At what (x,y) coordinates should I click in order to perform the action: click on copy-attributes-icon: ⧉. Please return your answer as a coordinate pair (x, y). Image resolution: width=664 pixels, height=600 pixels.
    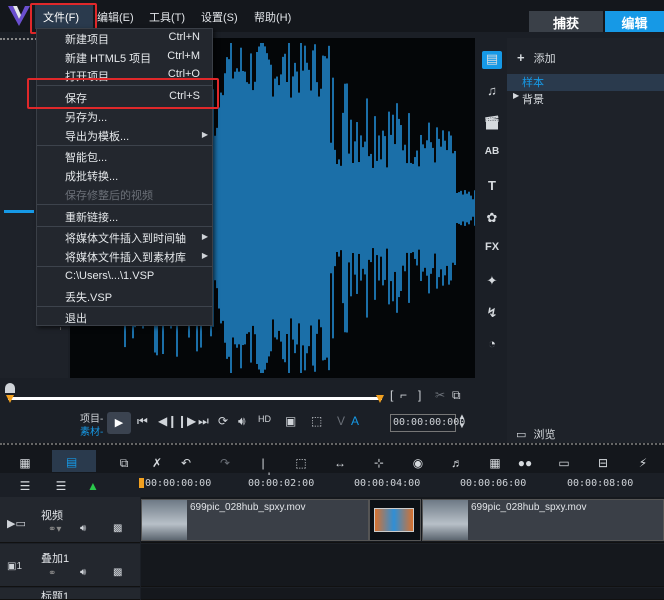
    Looking at the image, I should click on (124, 463).